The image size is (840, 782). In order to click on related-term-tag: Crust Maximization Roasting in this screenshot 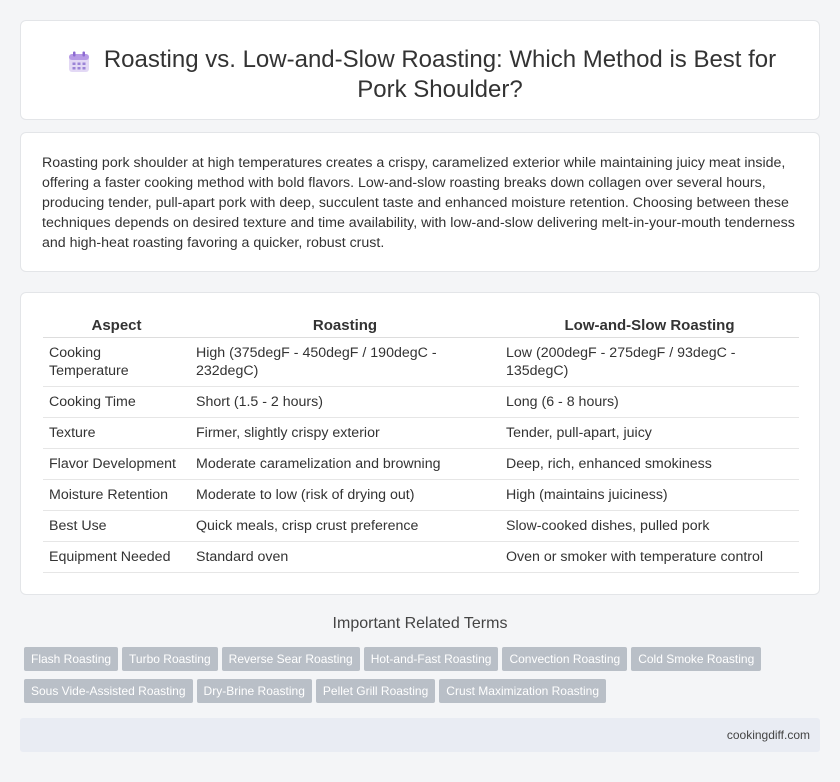, I will do `click(522, 691)`.